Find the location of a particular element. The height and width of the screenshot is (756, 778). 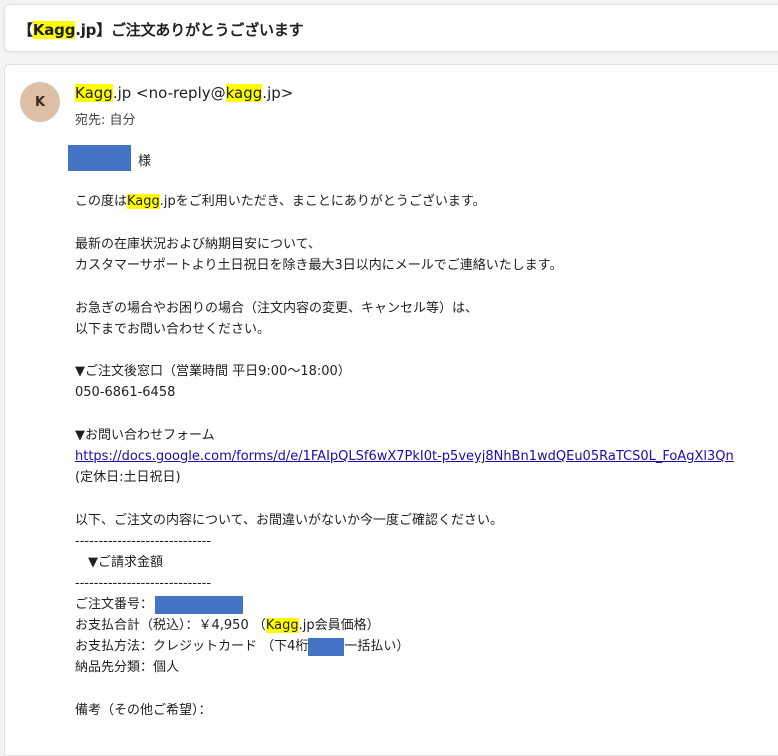

body-line-3: カスタマーサポートより土日祝日を除き最大3日以内にメールでご連絡いたします。 is located at coordinates (319, 265).